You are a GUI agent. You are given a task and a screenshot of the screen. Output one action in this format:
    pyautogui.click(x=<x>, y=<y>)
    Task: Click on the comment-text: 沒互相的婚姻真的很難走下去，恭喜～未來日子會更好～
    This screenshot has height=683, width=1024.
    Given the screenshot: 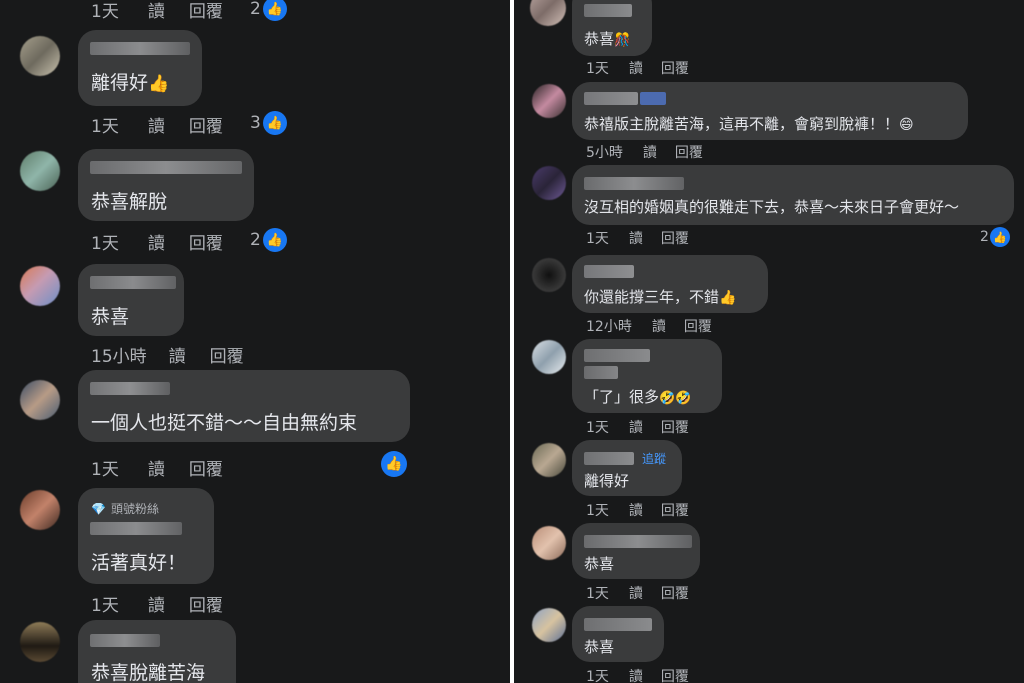 What is the action you would take?
    pyautogui.click(x=772, y=207)
    